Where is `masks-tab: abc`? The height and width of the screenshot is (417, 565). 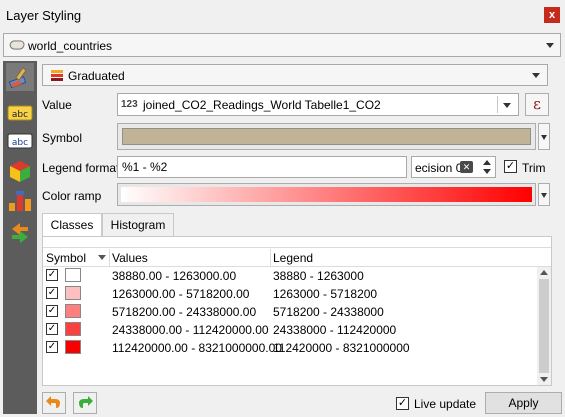 masks-tab: abc is located at coordinates (20, 141).